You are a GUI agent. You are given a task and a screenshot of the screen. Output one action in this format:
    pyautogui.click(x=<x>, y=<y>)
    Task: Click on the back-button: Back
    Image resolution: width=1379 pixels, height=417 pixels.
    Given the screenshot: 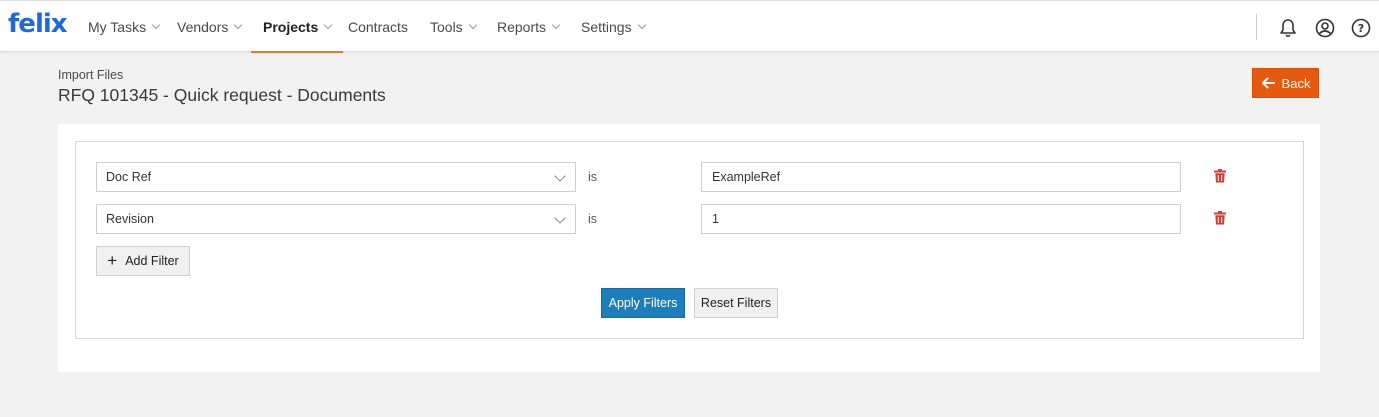 What is the action you would take?
    pyautogui.click(x=1285, y=83)
    